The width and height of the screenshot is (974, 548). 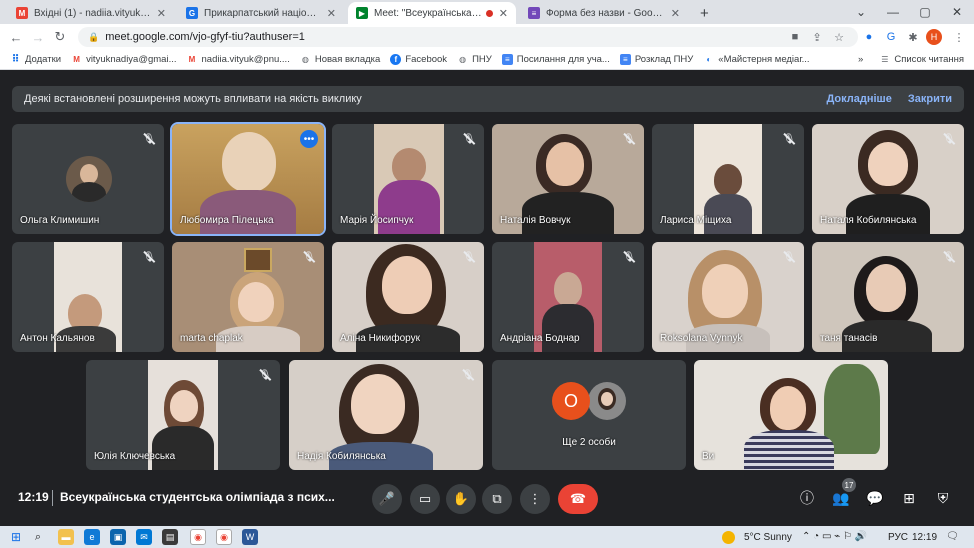 What do you see at coordinates (869, 37) in the screenshot?
I see `extension-icon: ●` at bounding box center [869, 37].